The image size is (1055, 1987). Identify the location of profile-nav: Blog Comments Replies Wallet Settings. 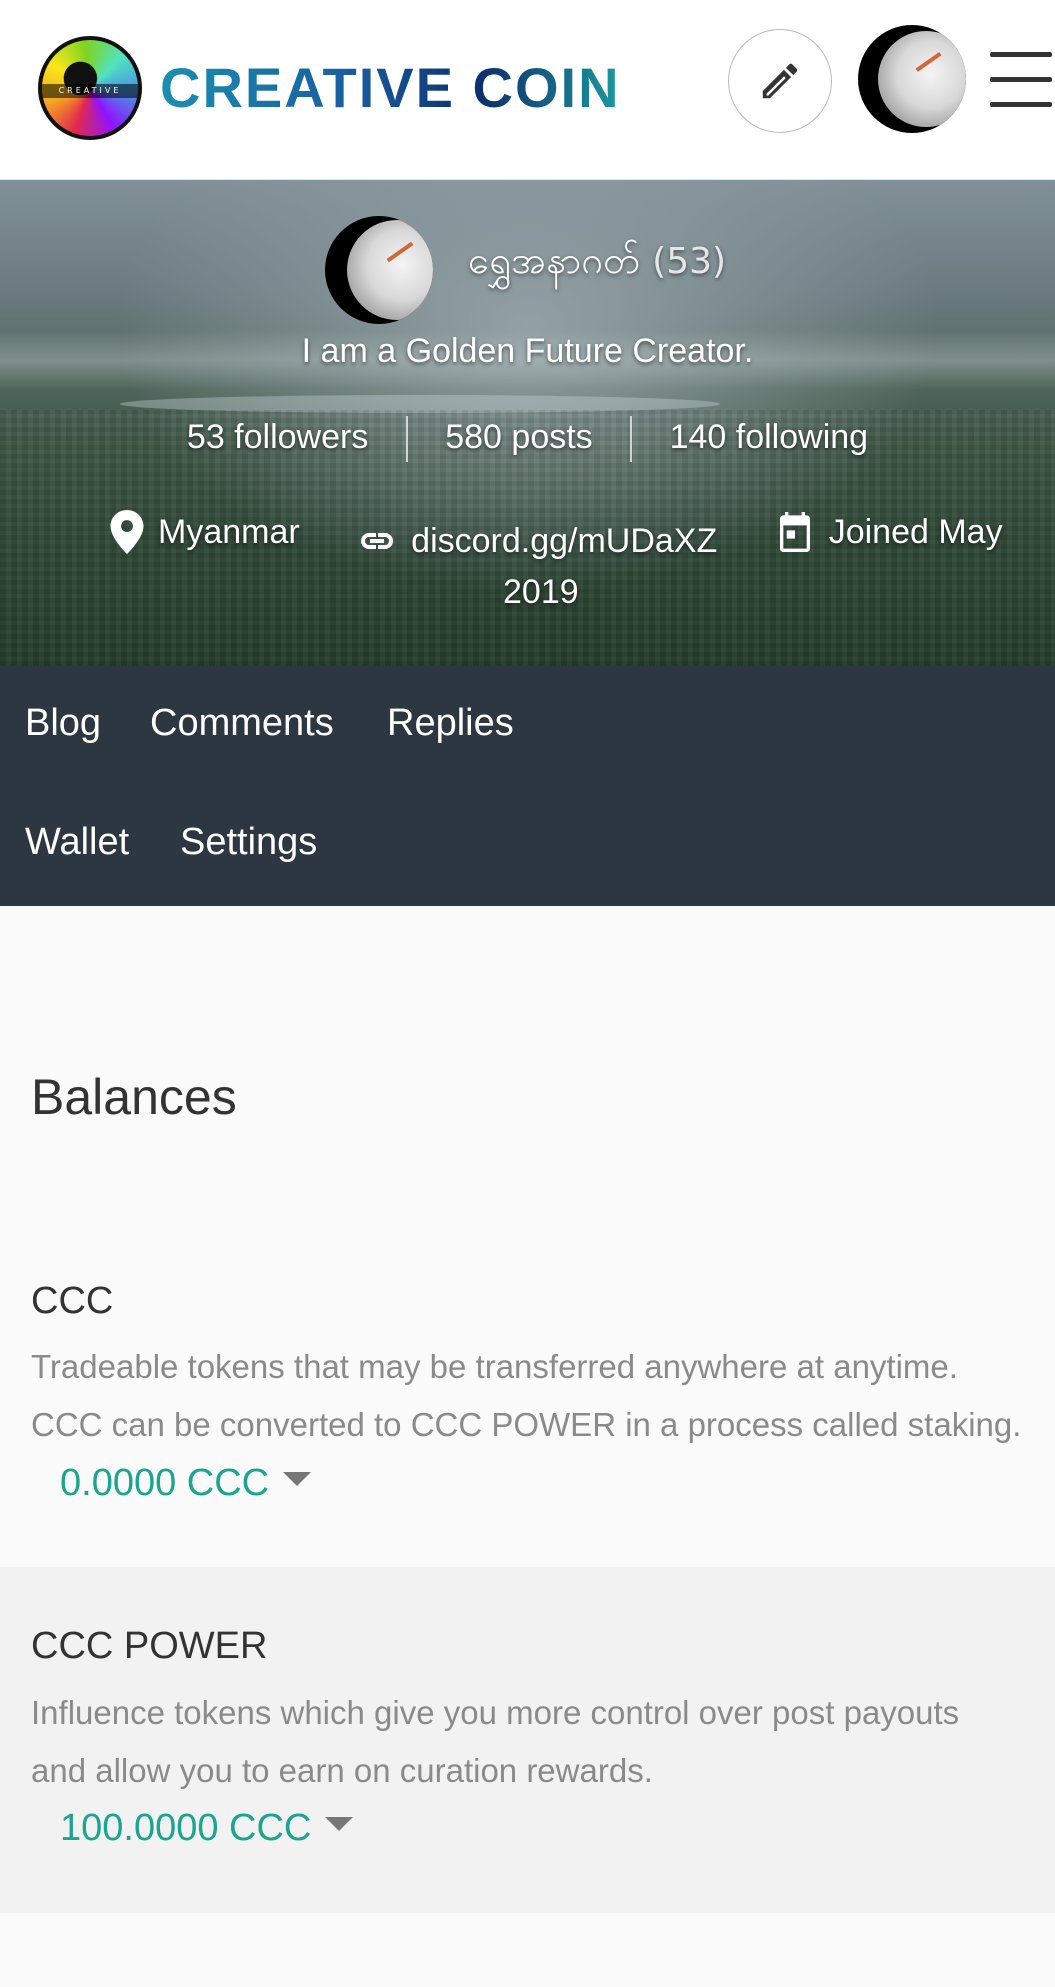
(527, 786).